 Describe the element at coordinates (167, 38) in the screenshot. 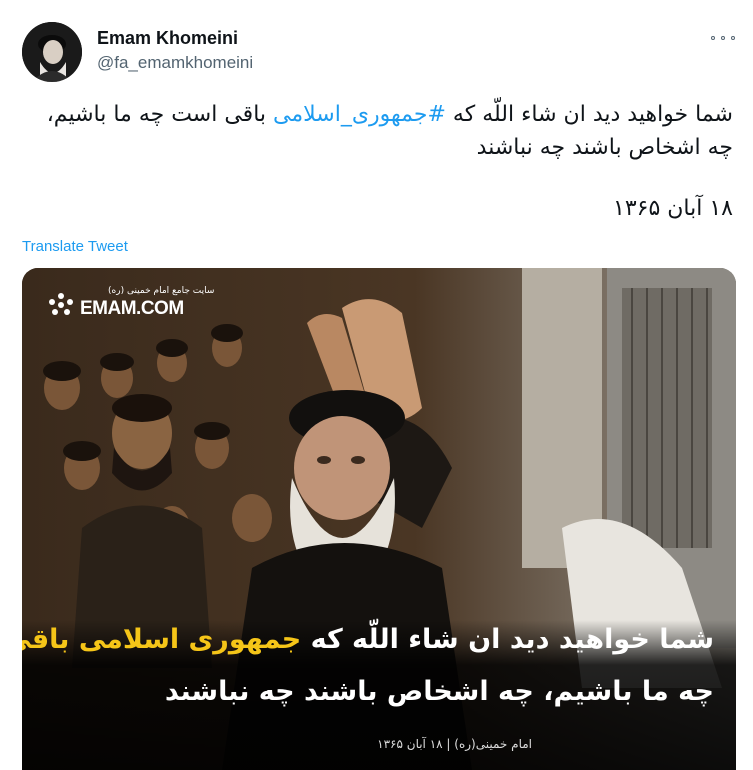

I see `display-name: Emam Khomeini` at that location.